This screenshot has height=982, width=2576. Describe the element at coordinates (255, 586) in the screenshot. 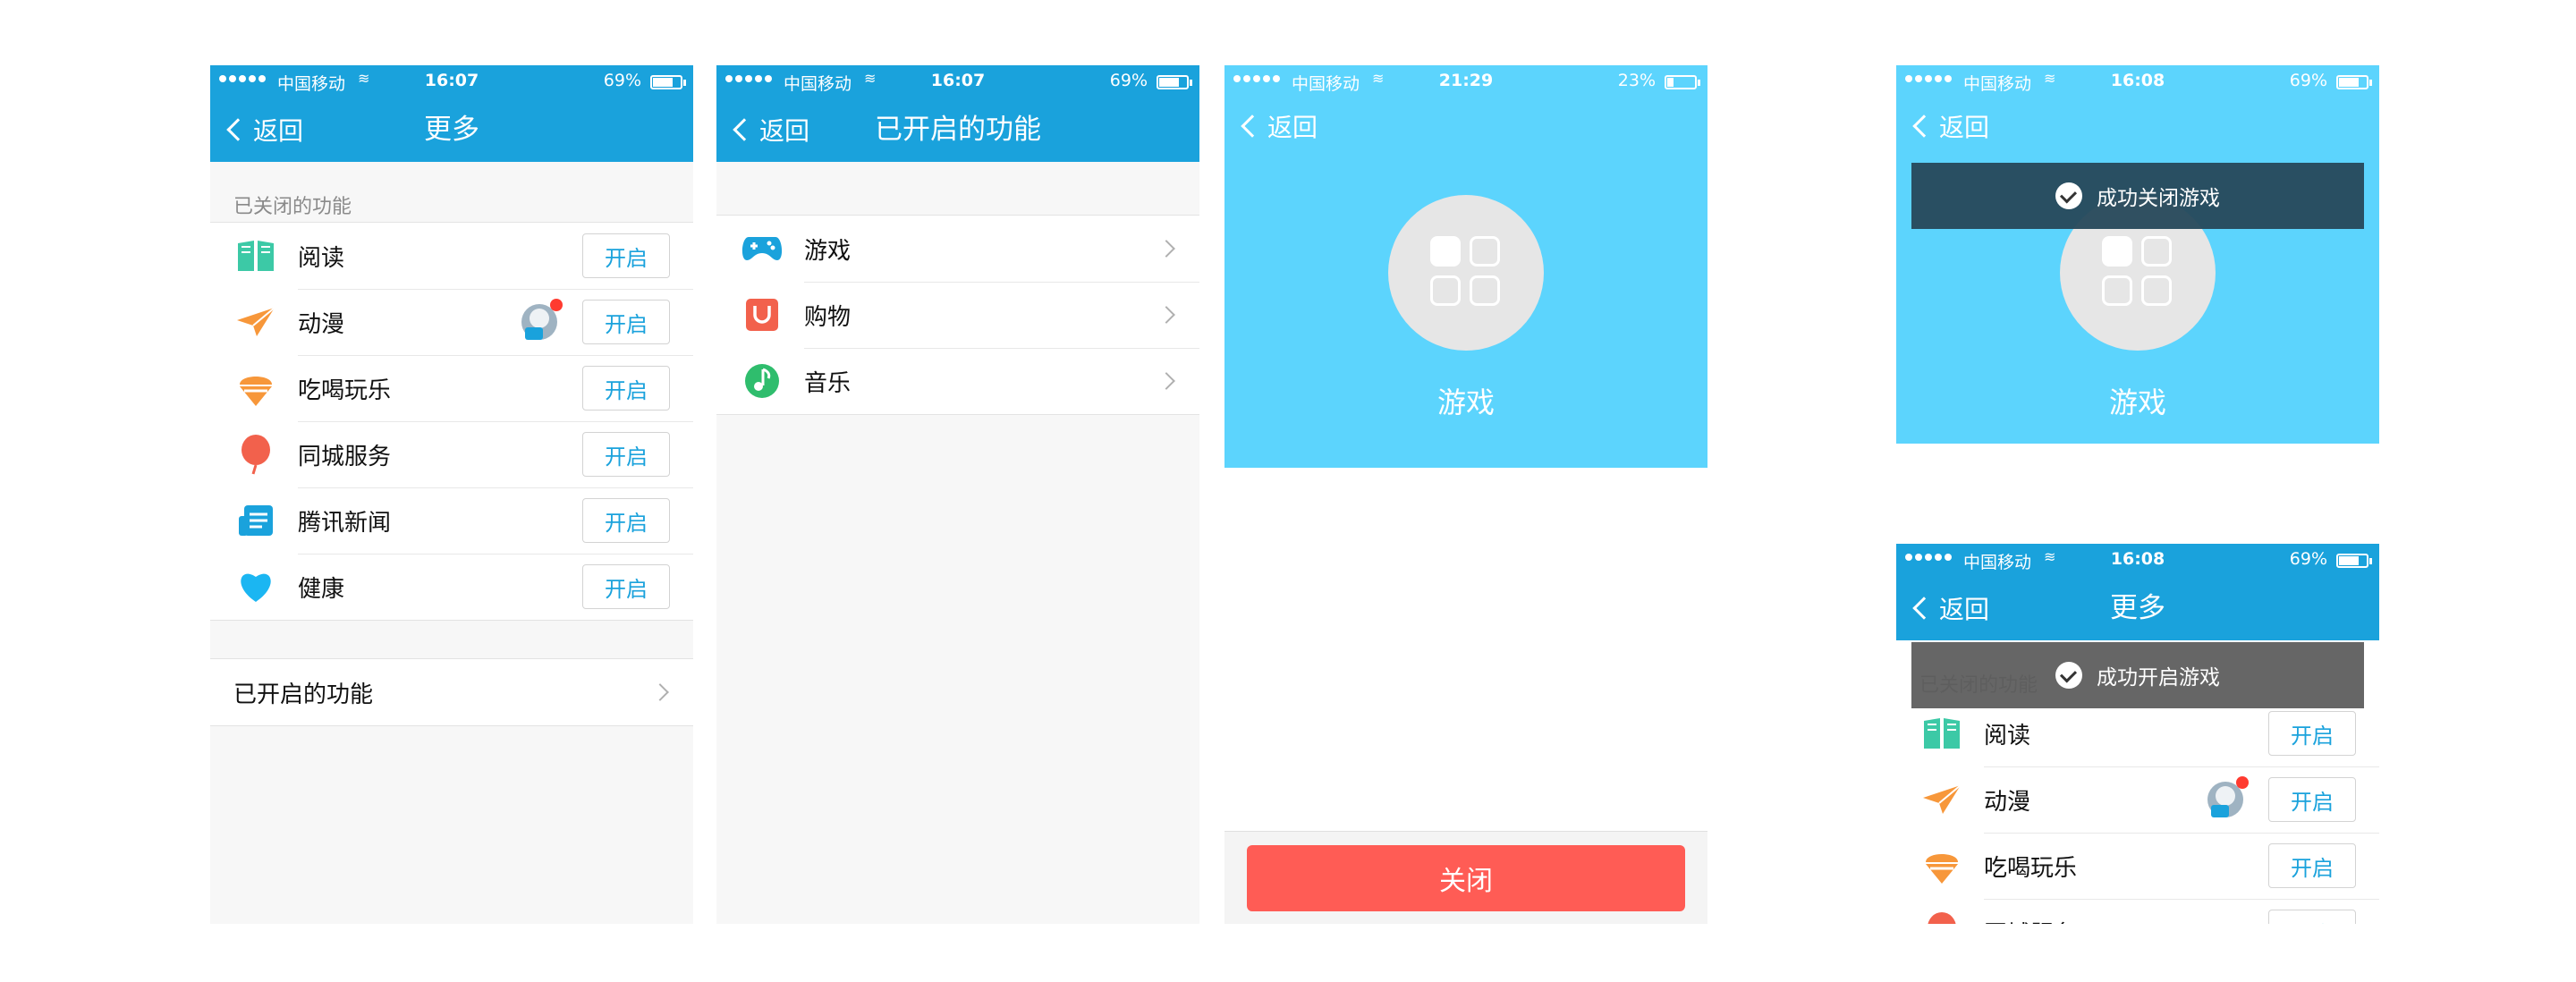

I see `heart-icon` at that location.